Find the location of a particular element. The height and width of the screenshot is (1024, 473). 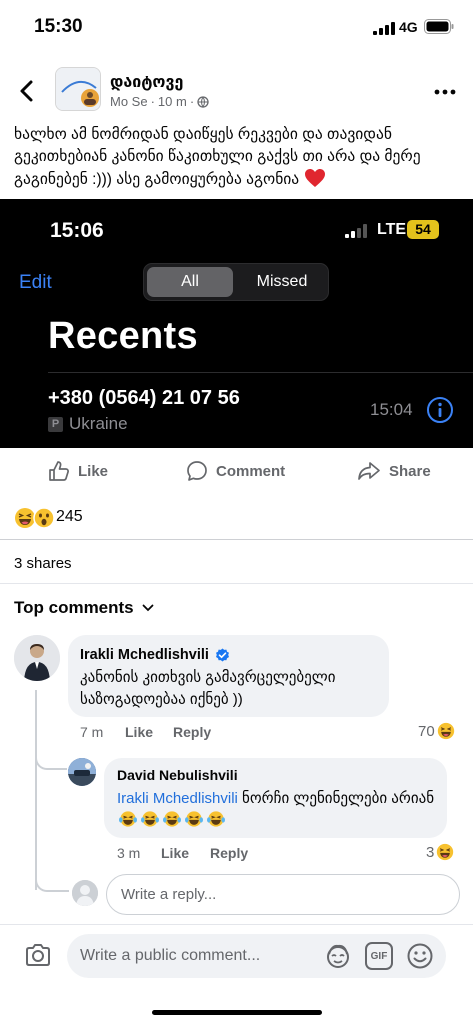

screenshot-country: P Ukraine is located at coordinates (88, 424).